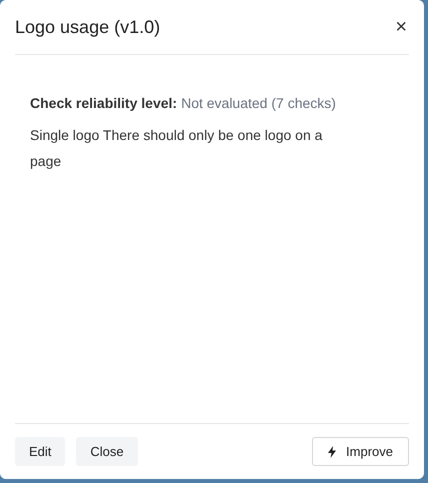 This screenshot has width=428, height=483. Describe the element at coordinates (40, 451) in the screenshot. I see `edit-button: Edit` at that location.